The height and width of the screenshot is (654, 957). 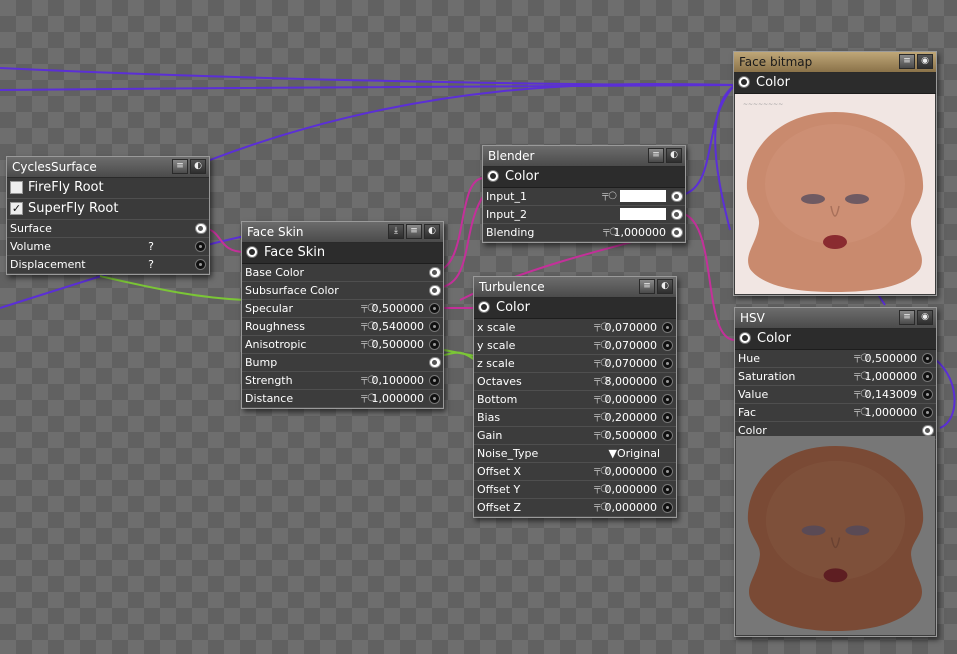 What do you see at coordinates (835, 377) in the screenshot?
I see `saturation-row: Saturation ╤○ 1,000000` at bounding box center [835, 377].